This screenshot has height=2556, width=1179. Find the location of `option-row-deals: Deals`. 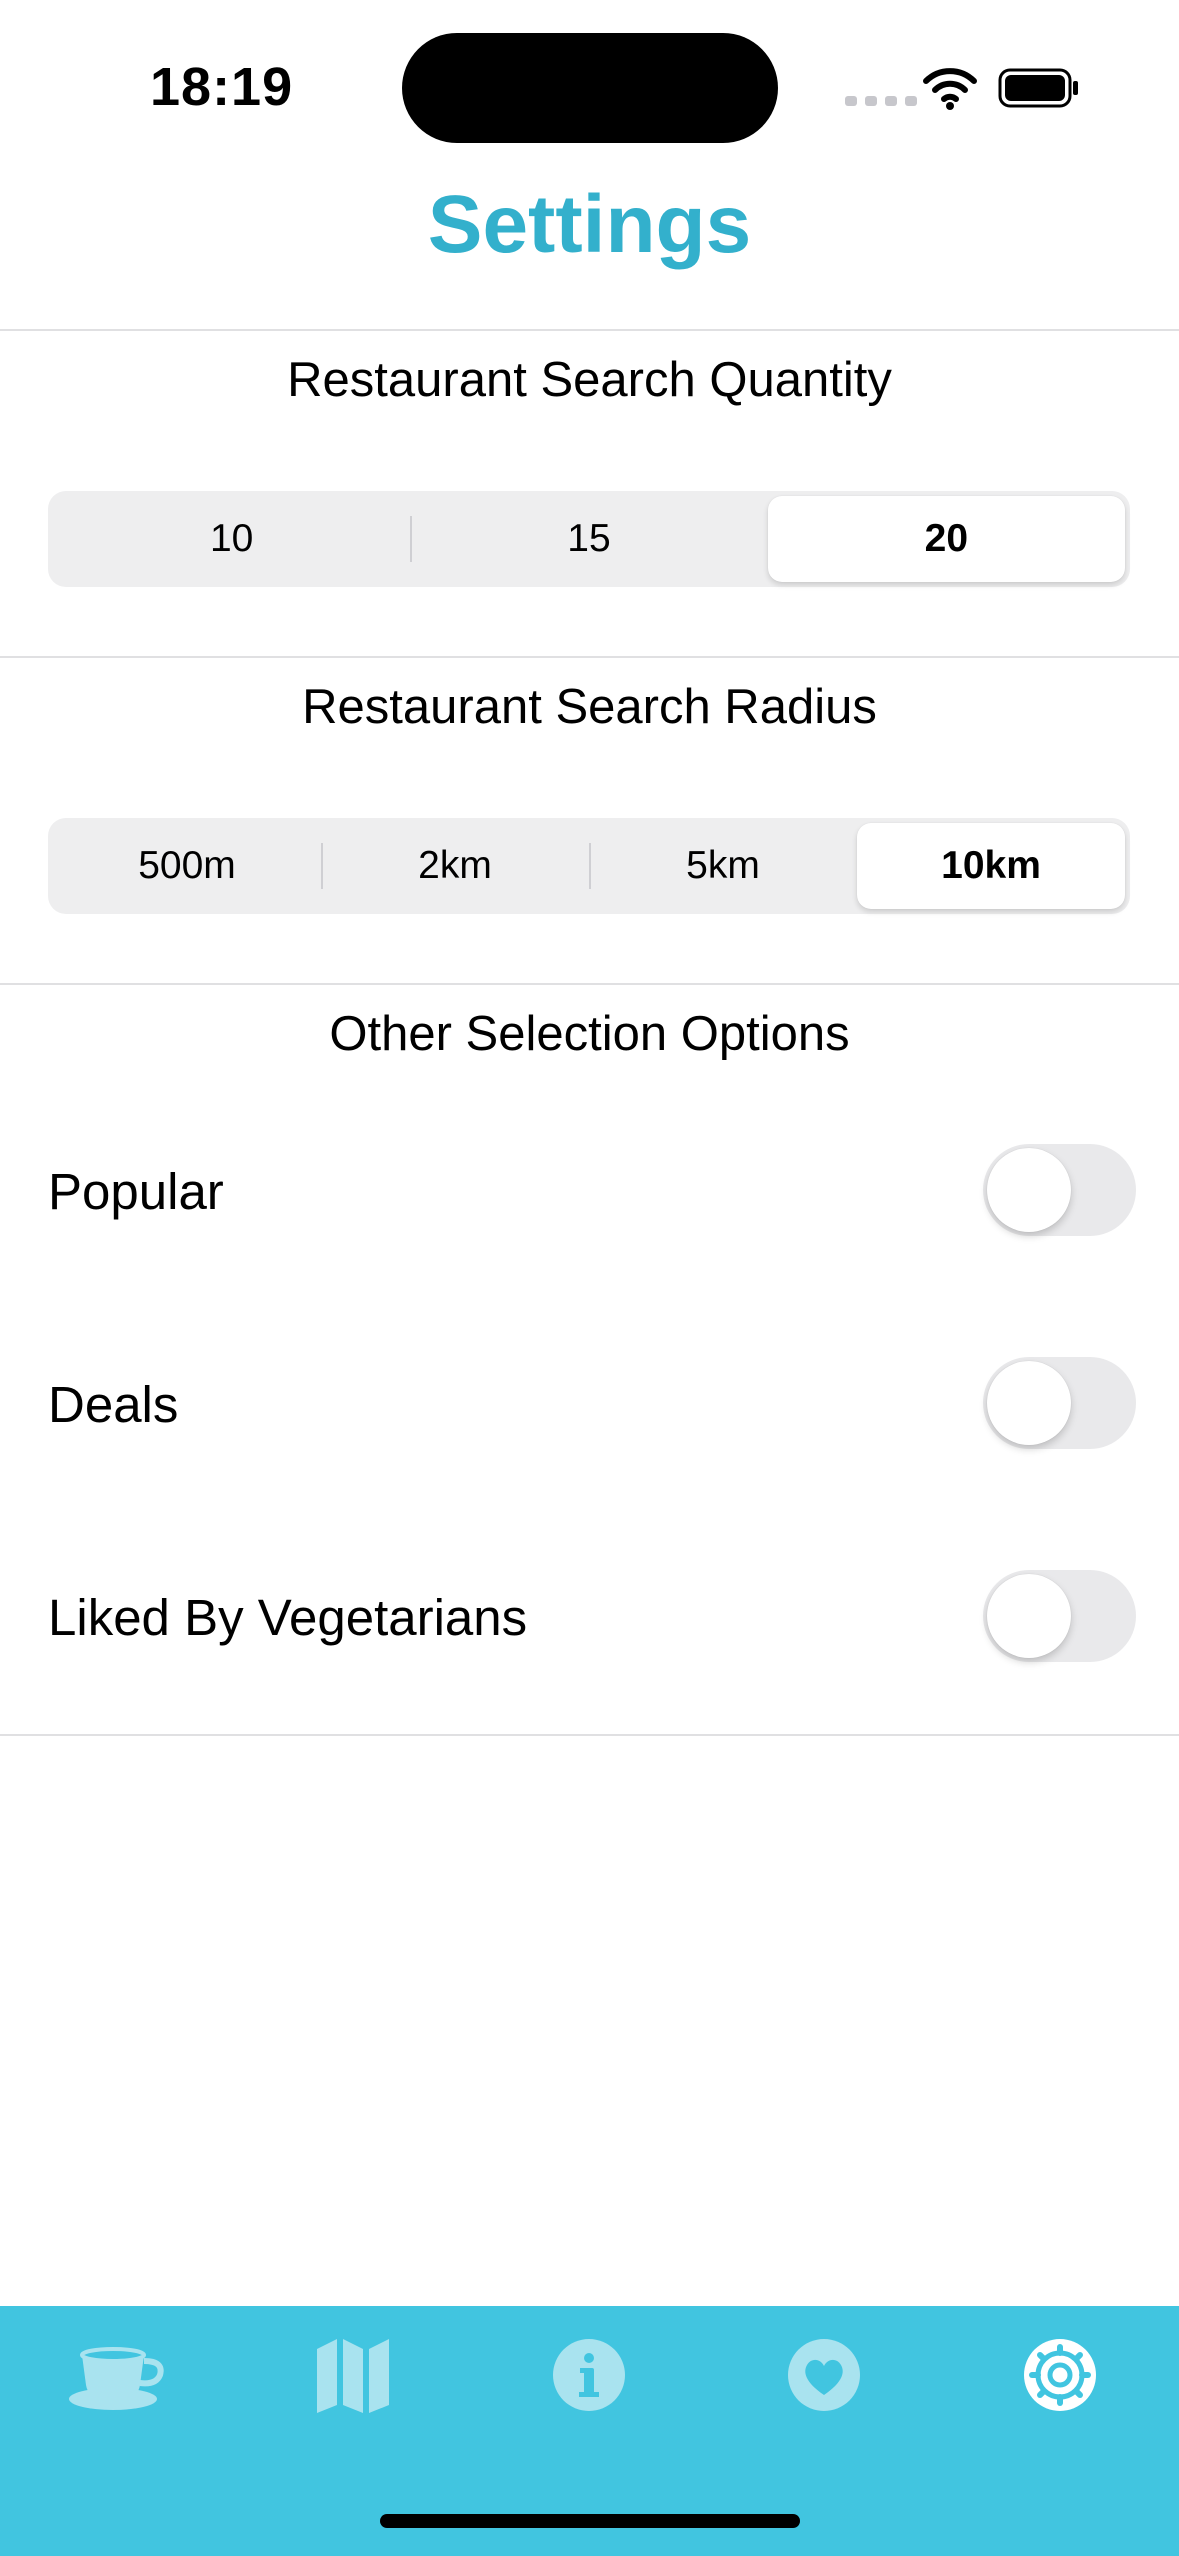

option-row-deals: Deals is located at coordinates (589, 1403).